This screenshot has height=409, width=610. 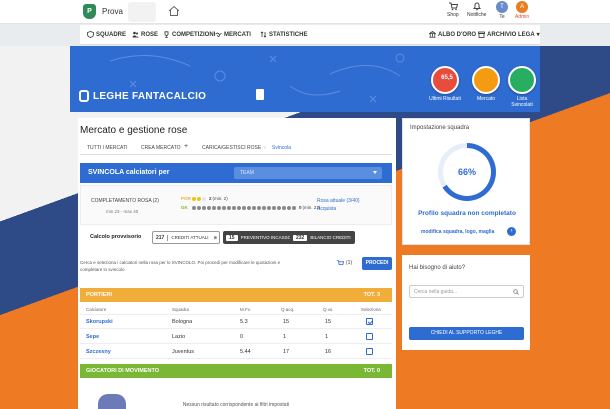 What do you see at coordinates (300, 237) in the screenshot?
I see `bilancio-value: 232` at bounding box center [300, 237].